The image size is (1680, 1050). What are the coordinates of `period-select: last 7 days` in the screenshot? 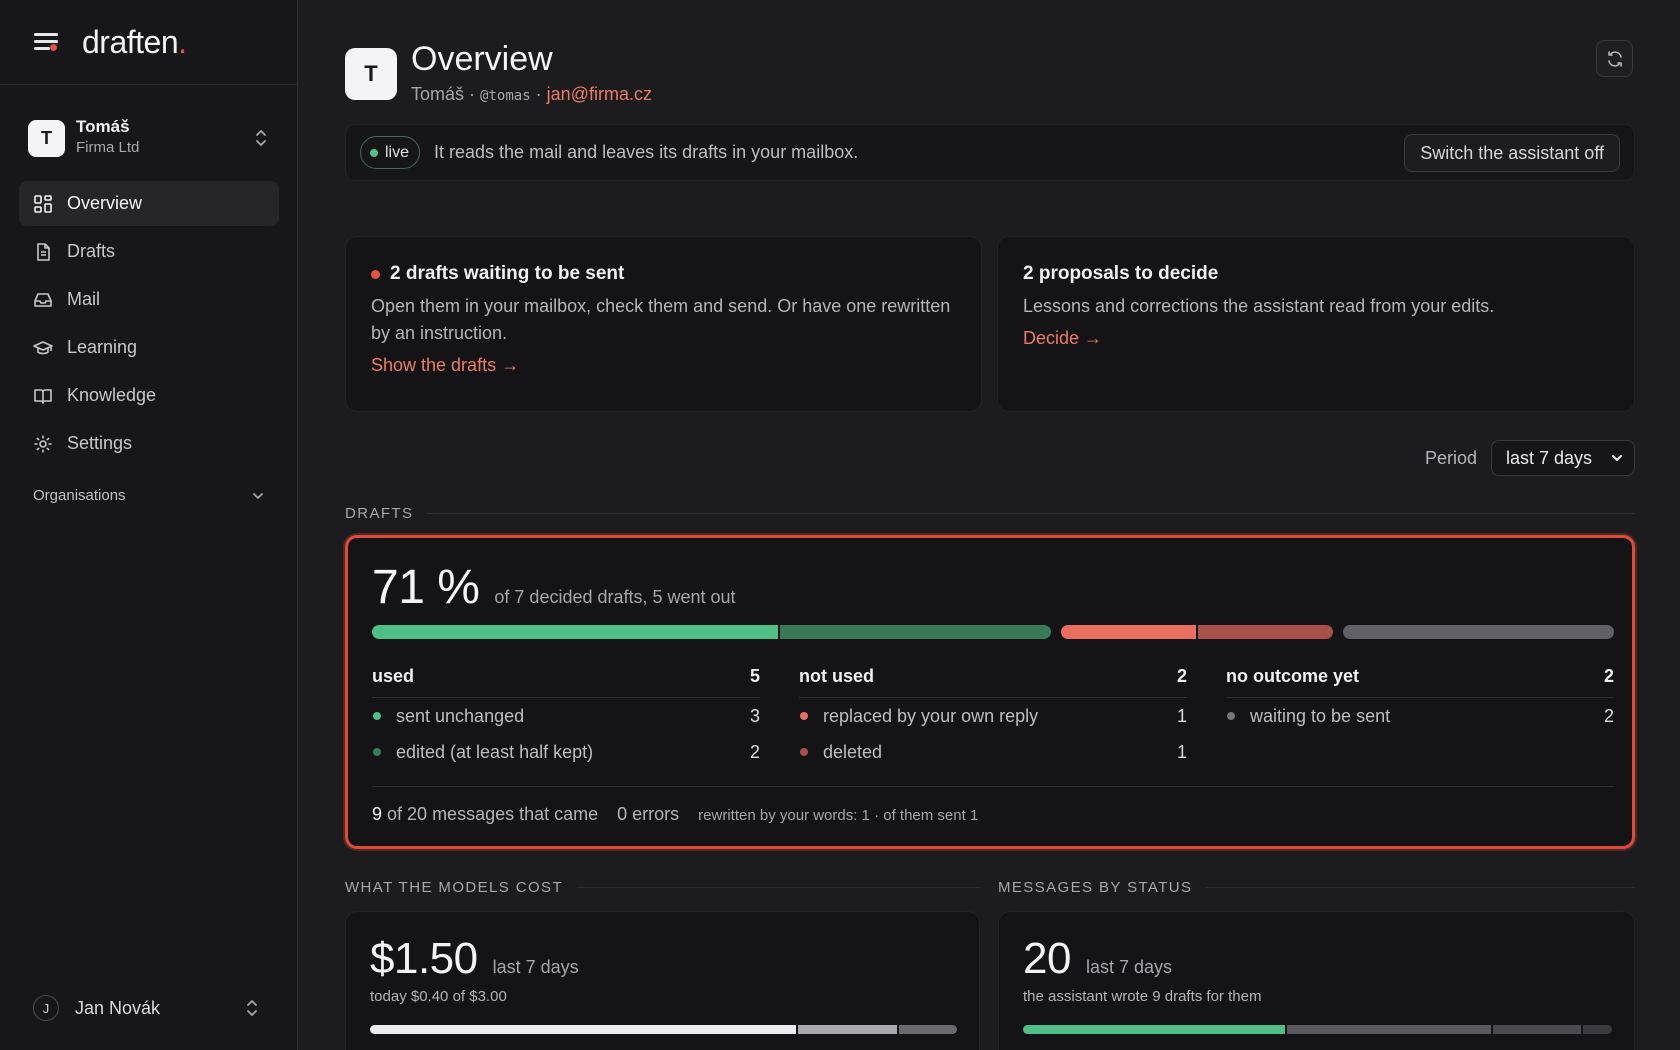 It's located at (1563, 458).